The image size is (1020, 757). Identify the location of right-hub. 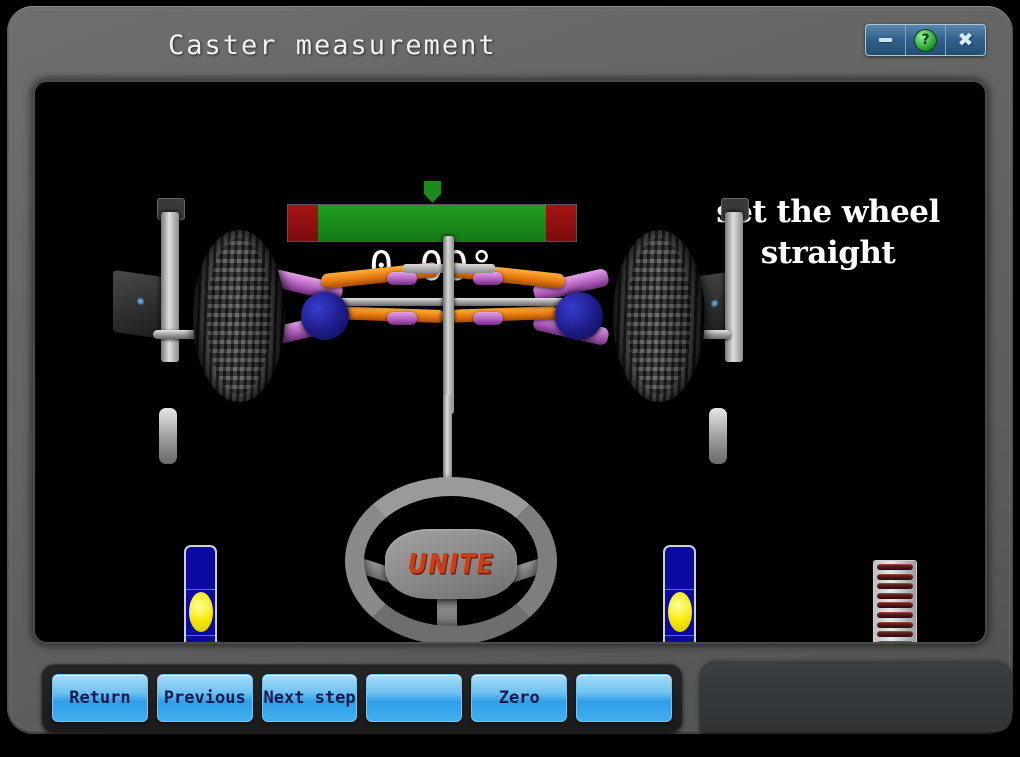
(579, 316).